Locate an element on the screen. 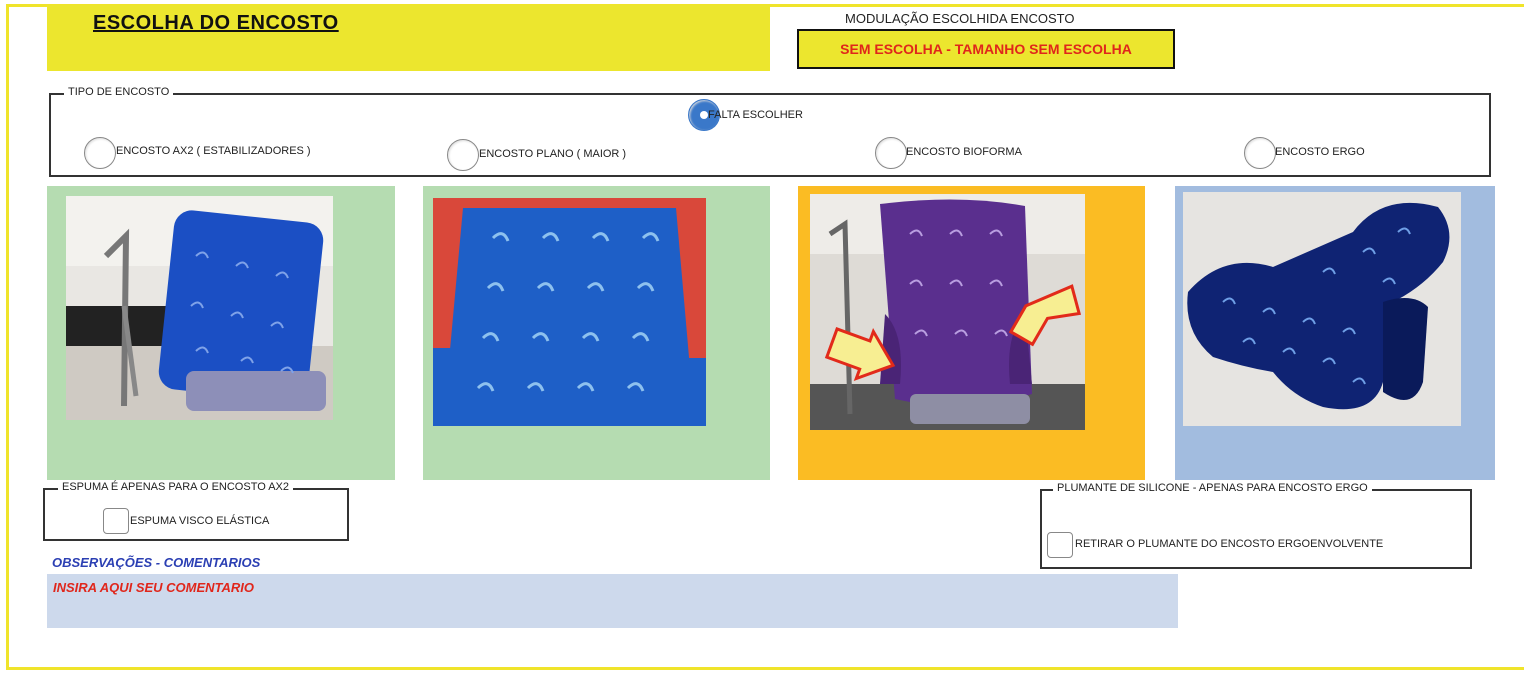 The image size is (1526, 674). radio-encosto-ax2 is located at coordinates (100, 153).